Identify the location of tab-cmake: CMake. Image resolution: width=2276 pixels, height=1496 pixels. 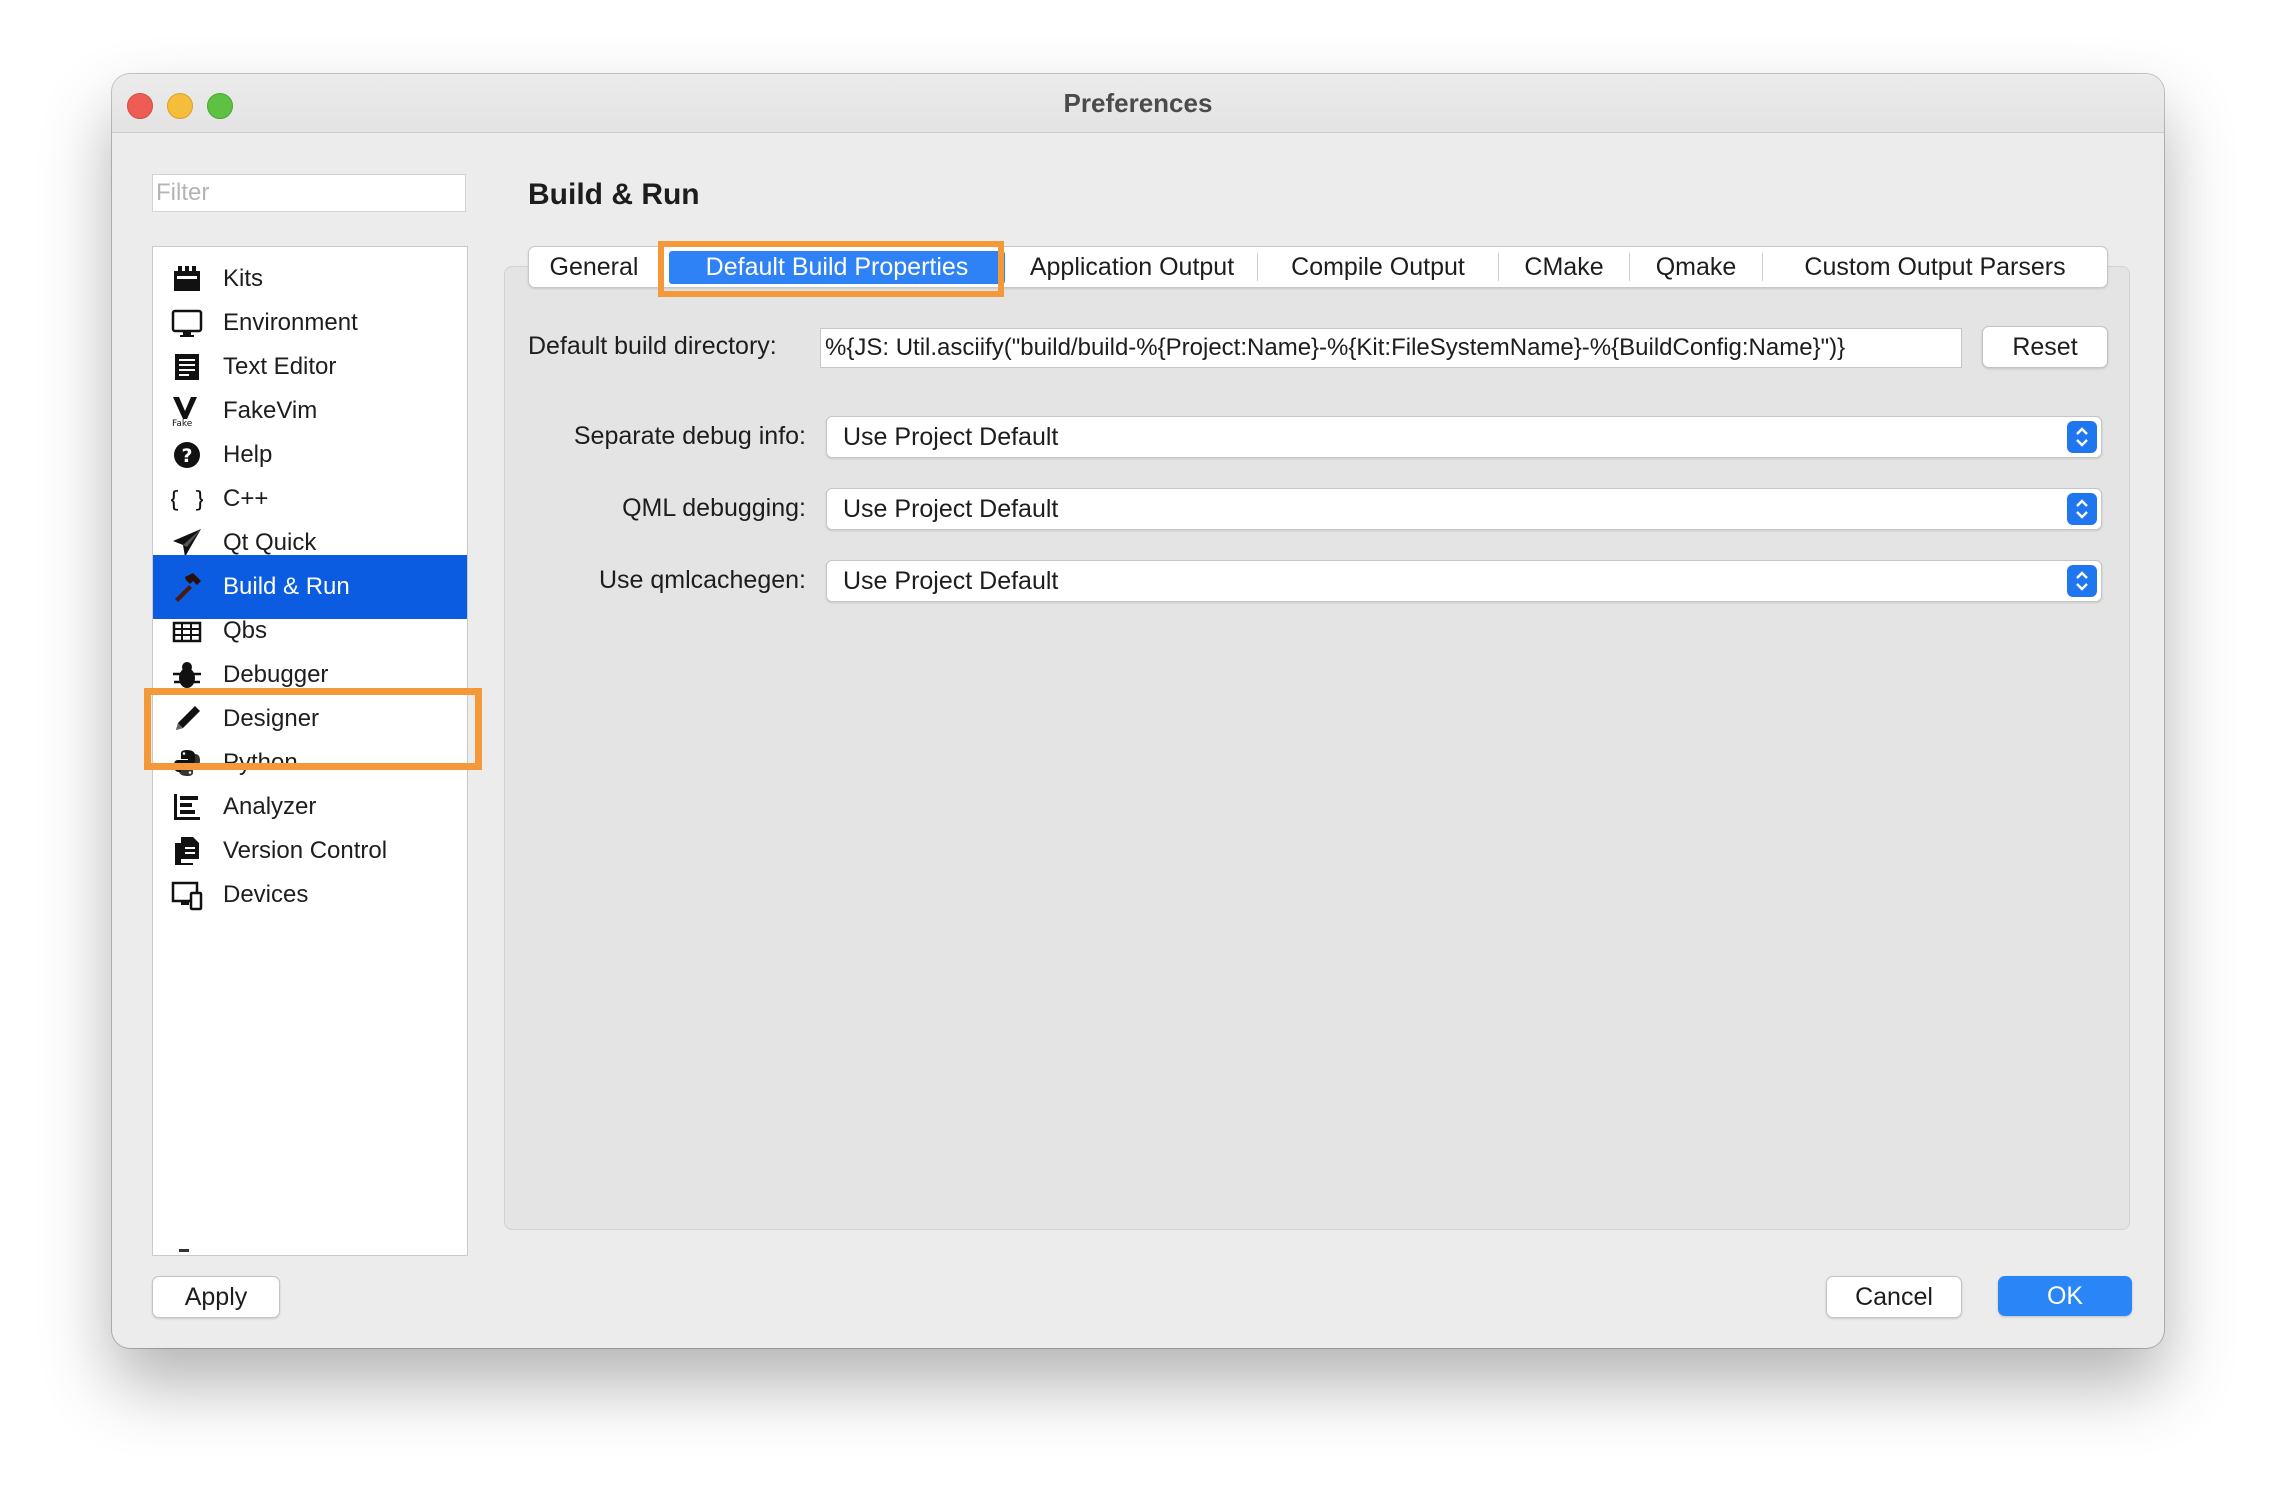
(1564, 267).